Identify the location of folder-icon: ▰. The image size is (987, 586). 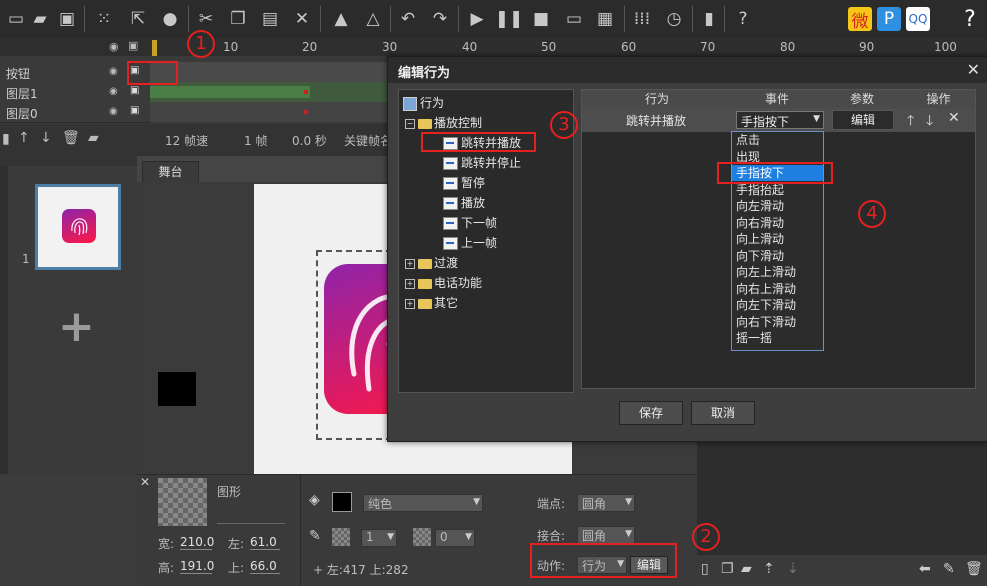
(93, 138).